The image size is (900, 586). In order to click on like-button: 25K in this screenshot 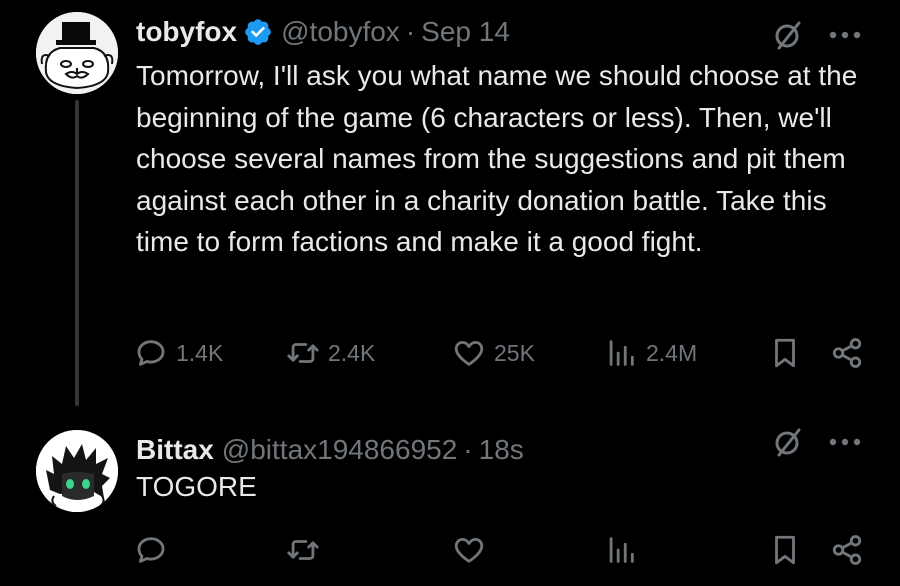, I will do `click(493, 353)`.